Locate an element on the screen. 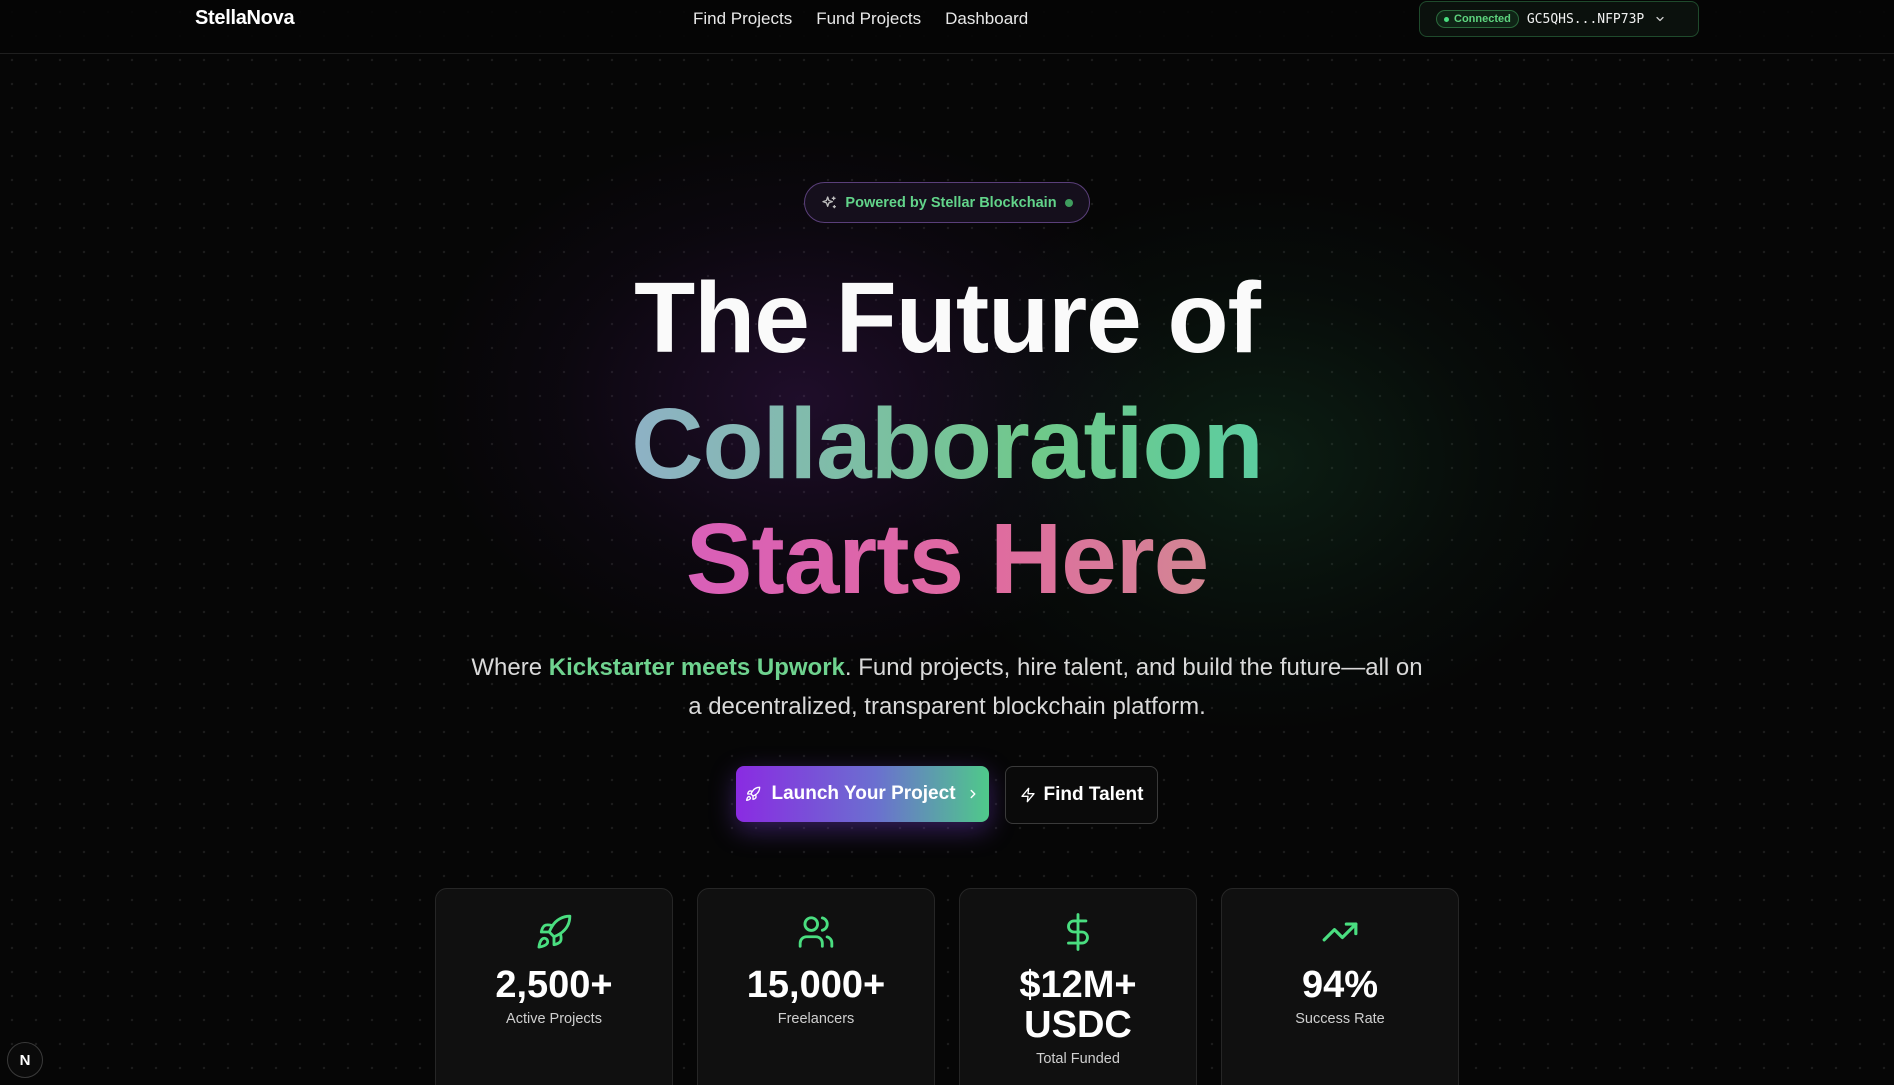 This screenshot has width=1894, height=1085. nav-find-projects: Find Projects is located at coordinates (742, 19).